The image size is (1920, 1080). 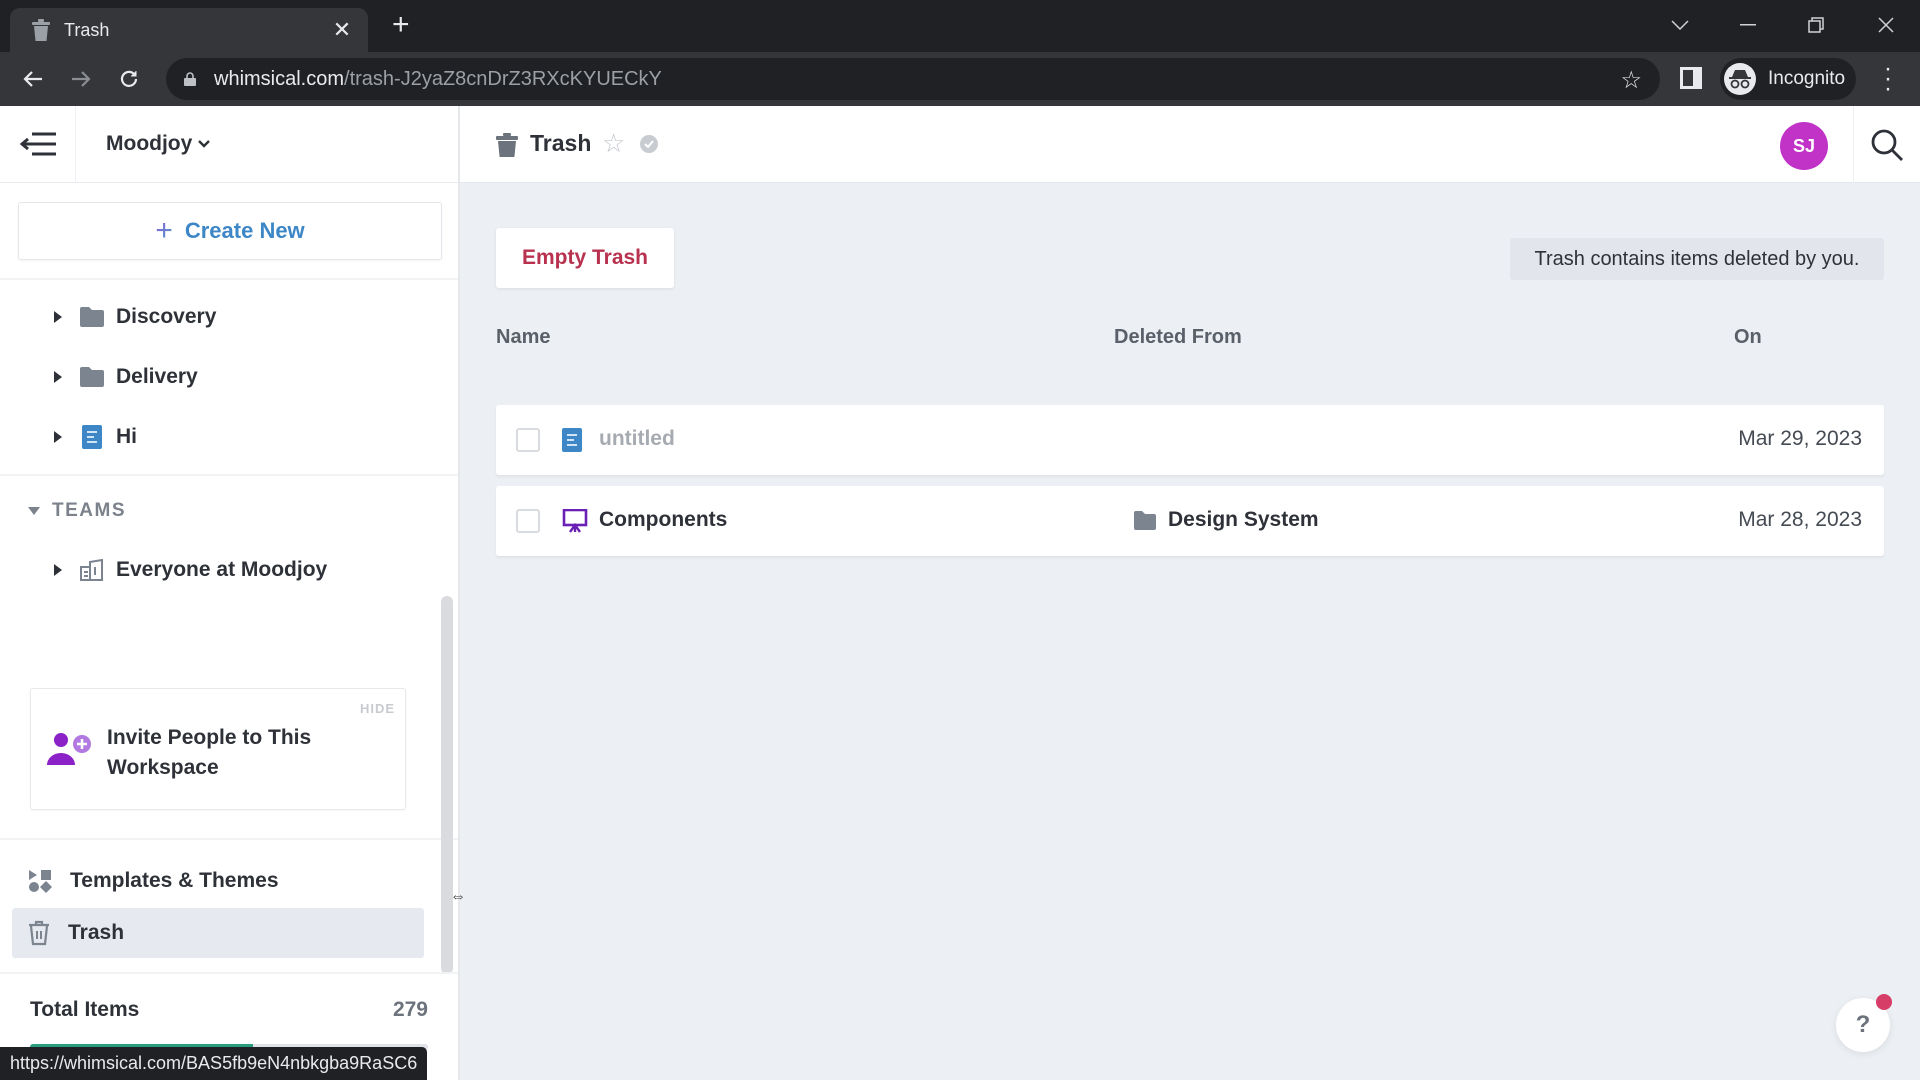 I want to click on help-icon: ?, so click(x=1863, y=1024).